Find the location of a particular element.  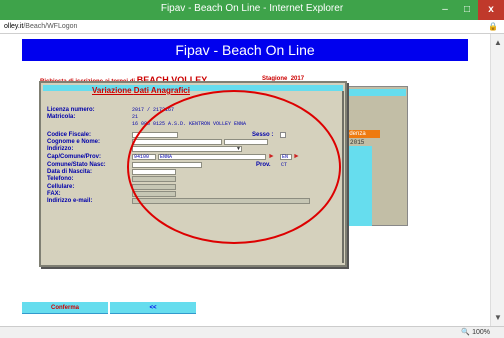

scroll-down-icon: ▼ is located at coordinates (498, 317).